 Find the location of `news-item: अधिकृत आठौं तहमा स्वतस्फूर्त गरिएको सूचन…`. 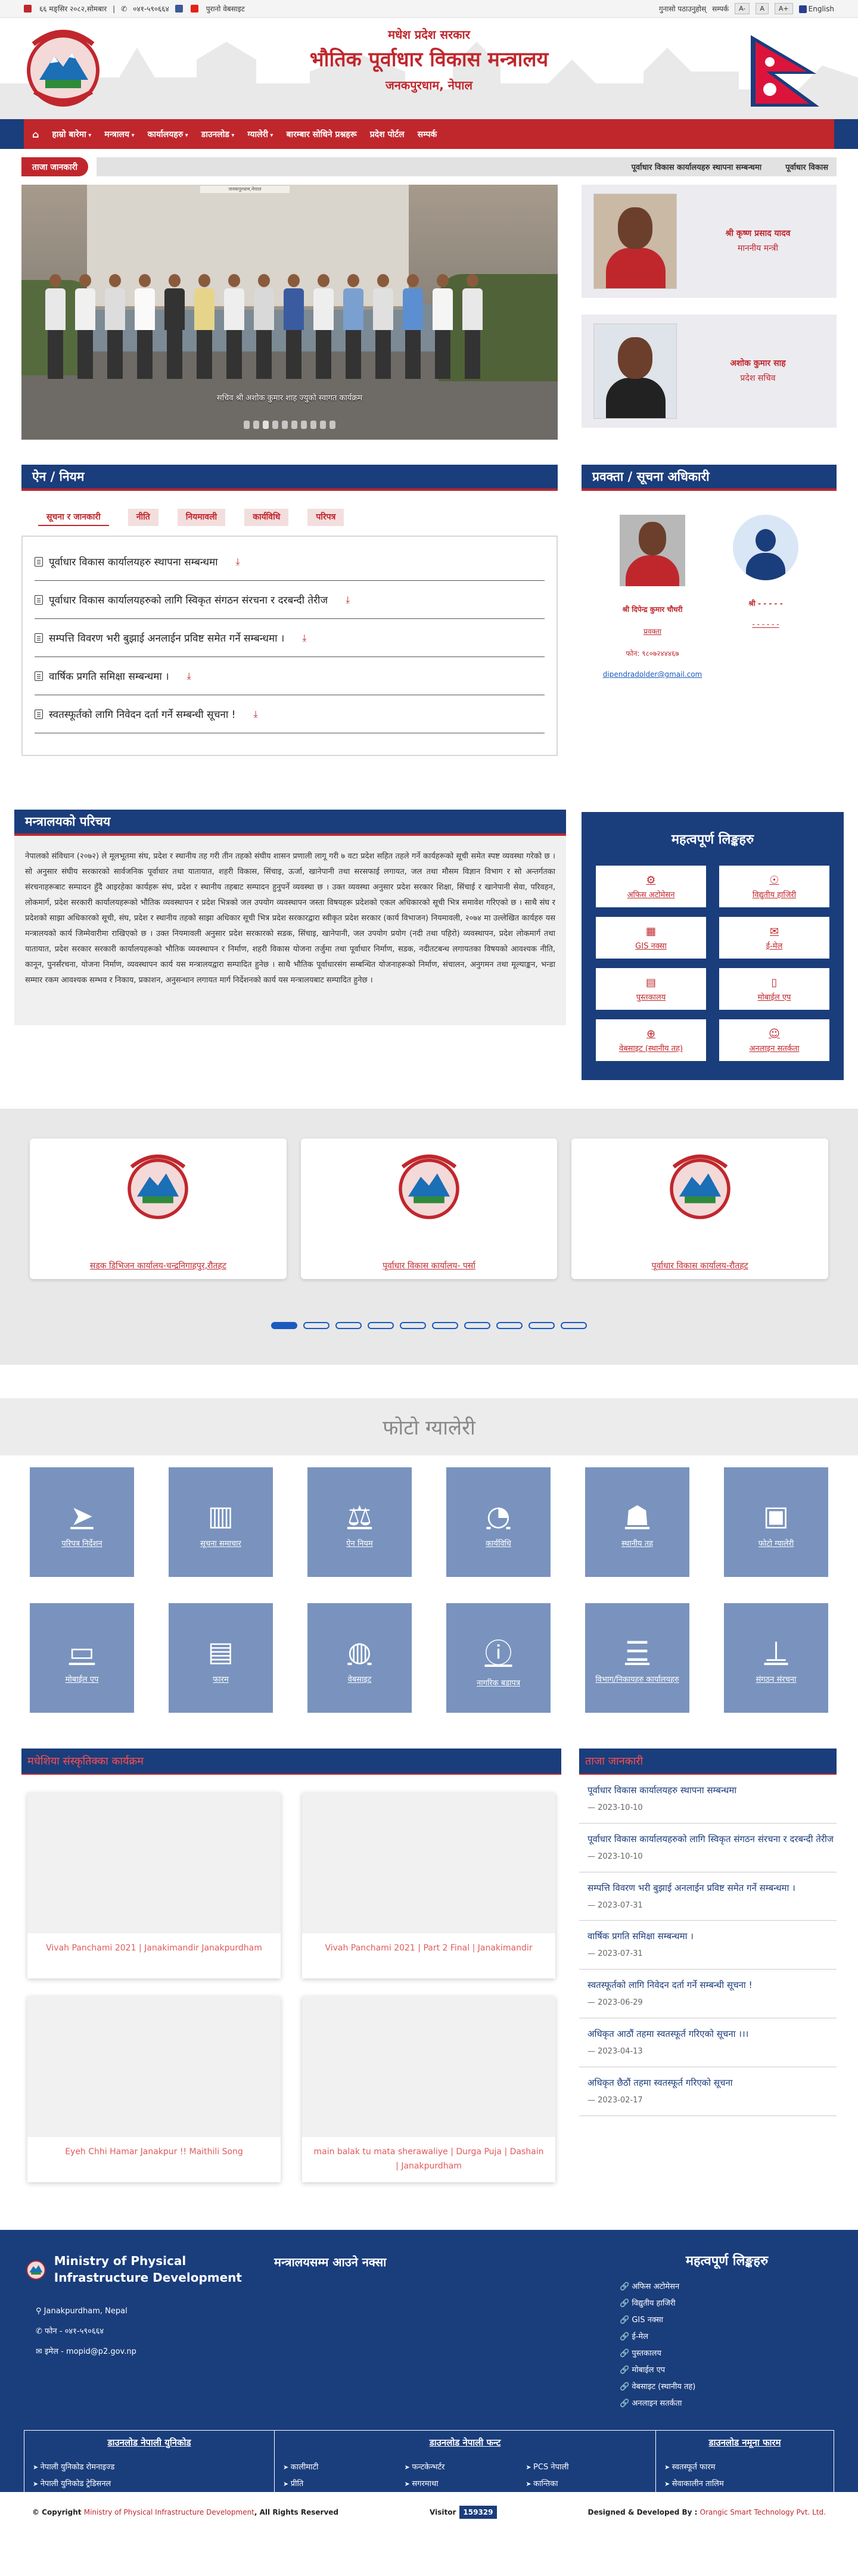

news-item: अधिकृत आठौं तहमा स्वतस्फूर्त गरिएको सूचन… is located at coordinates (708, 2042).